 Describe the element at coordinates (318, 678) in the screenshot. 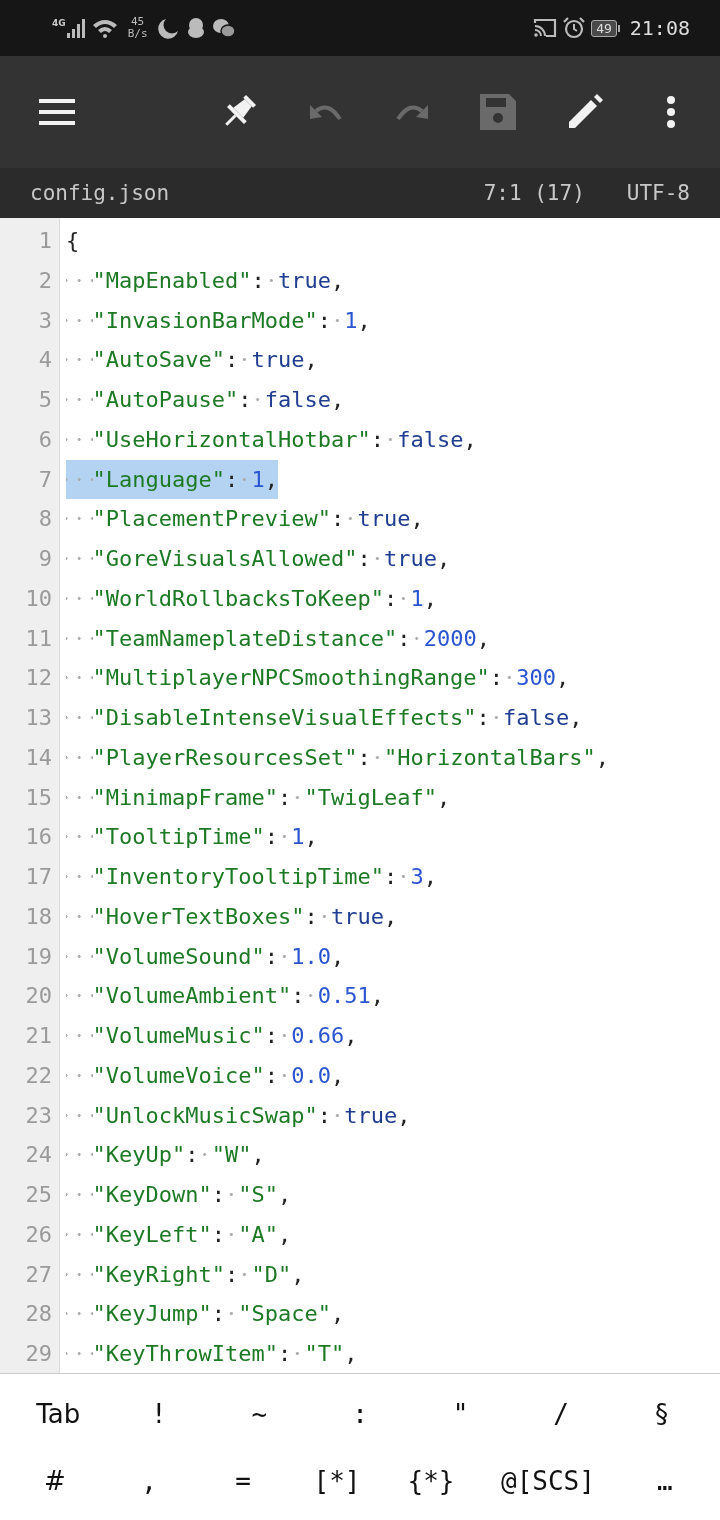

I see `code-line: "MultiplayerNPCSmoothingRange": 300,` at that location.